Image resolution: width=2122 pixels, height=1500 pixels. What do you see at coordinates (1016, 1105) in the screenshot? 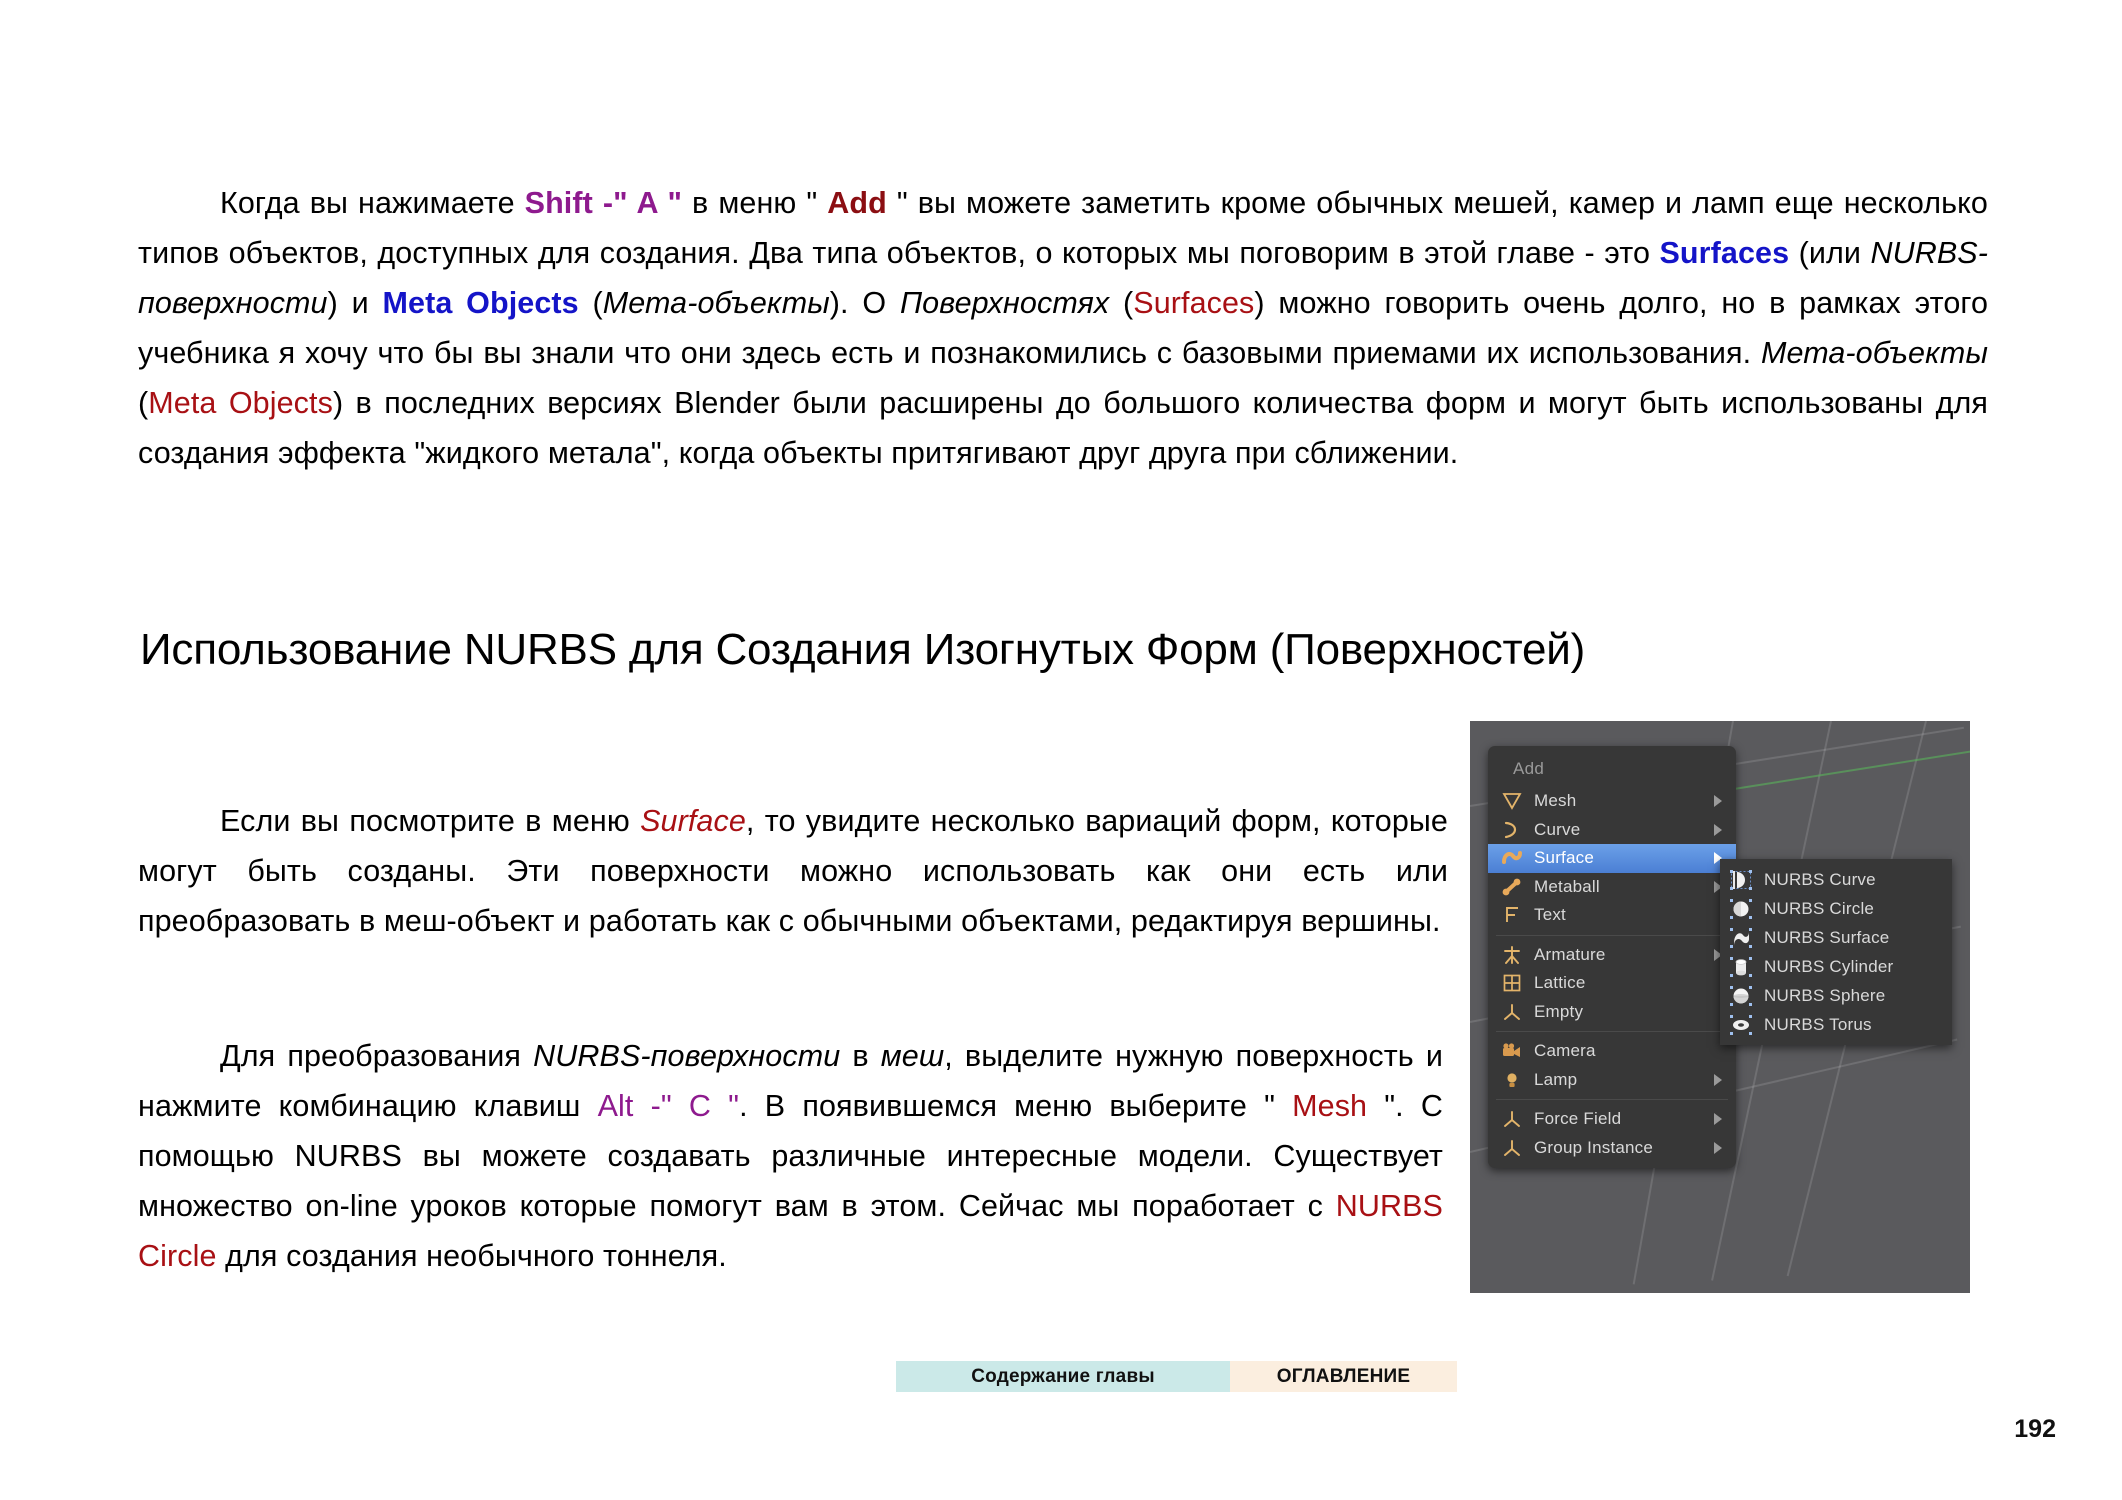
I see `text-run: . В появившемся меню выберите "` at bounding box center [1016, 1105].